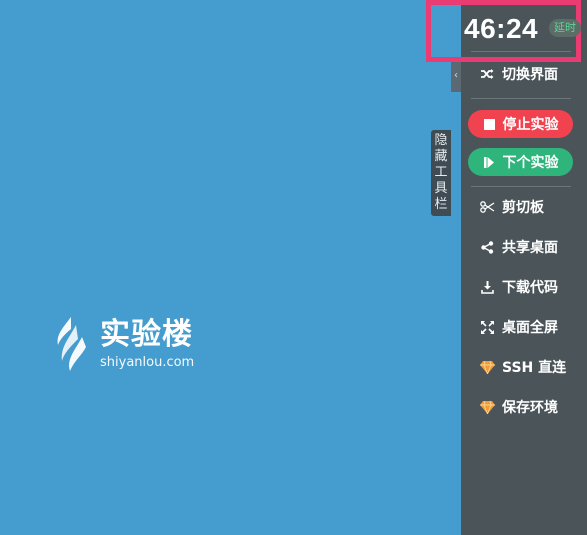 The image size is (587, 535). I want to click on fullscreen-button: 桌面全屏, so click(518, 327).